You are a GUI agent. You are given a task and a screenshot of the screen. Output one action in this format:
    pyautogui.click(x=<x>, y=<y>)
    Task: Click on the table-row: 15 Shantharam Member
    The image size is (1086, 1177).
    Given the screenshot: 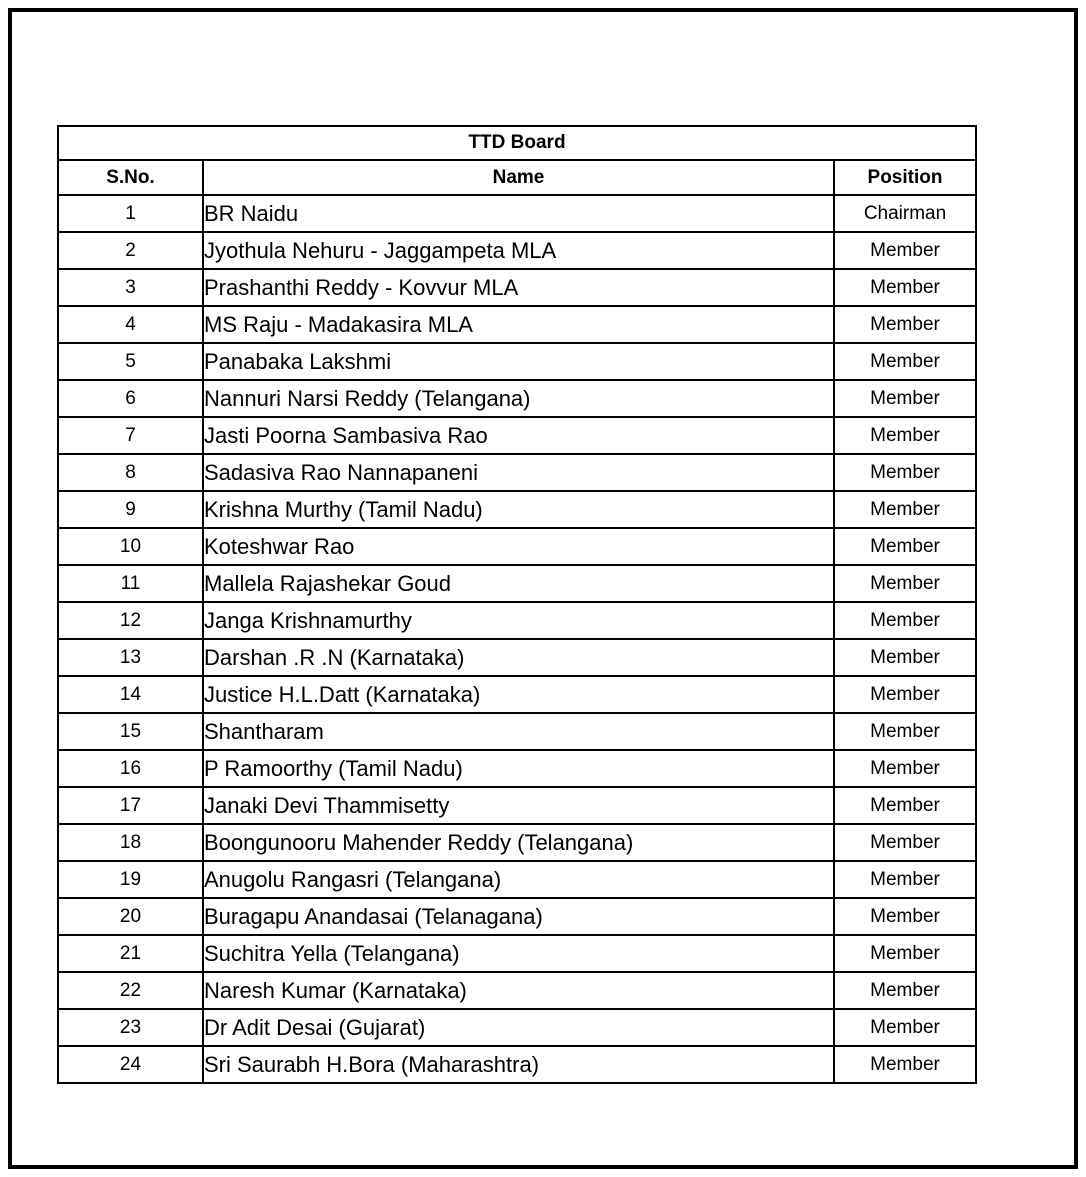 What is the action you would take?
    pyautogui.click(x=517, y=731)
    